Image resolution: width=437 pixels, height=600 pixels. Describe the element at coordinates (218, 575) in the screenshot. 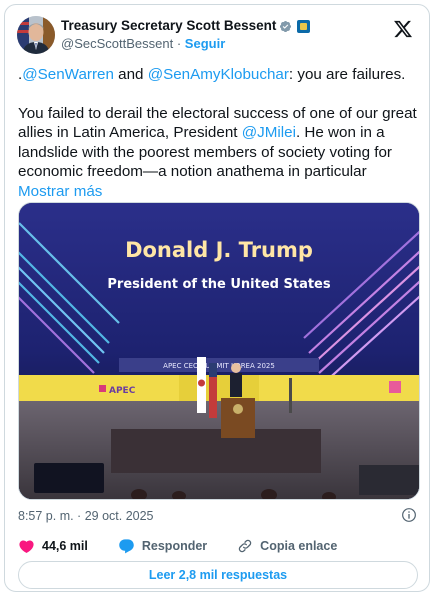

I see `read-replies-button: Leer 2,8 mil respuestas` at that location.